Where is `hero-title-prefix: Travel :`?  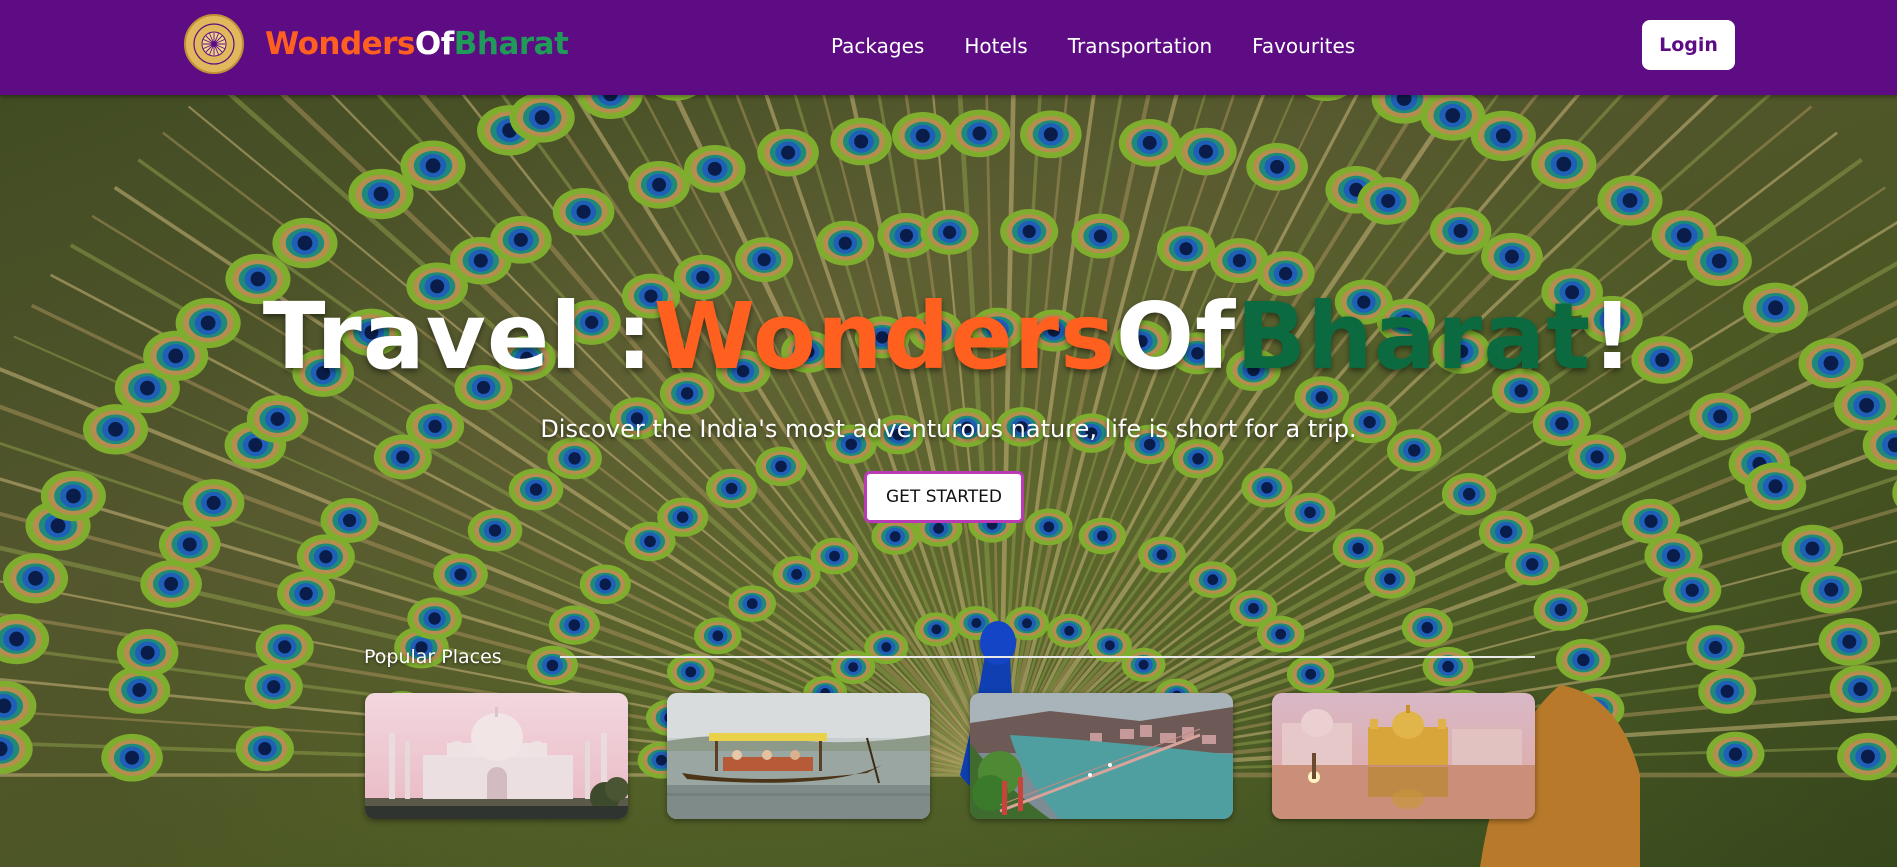
hero-title-prefix: Travel : is located at coordinates (458, 336).